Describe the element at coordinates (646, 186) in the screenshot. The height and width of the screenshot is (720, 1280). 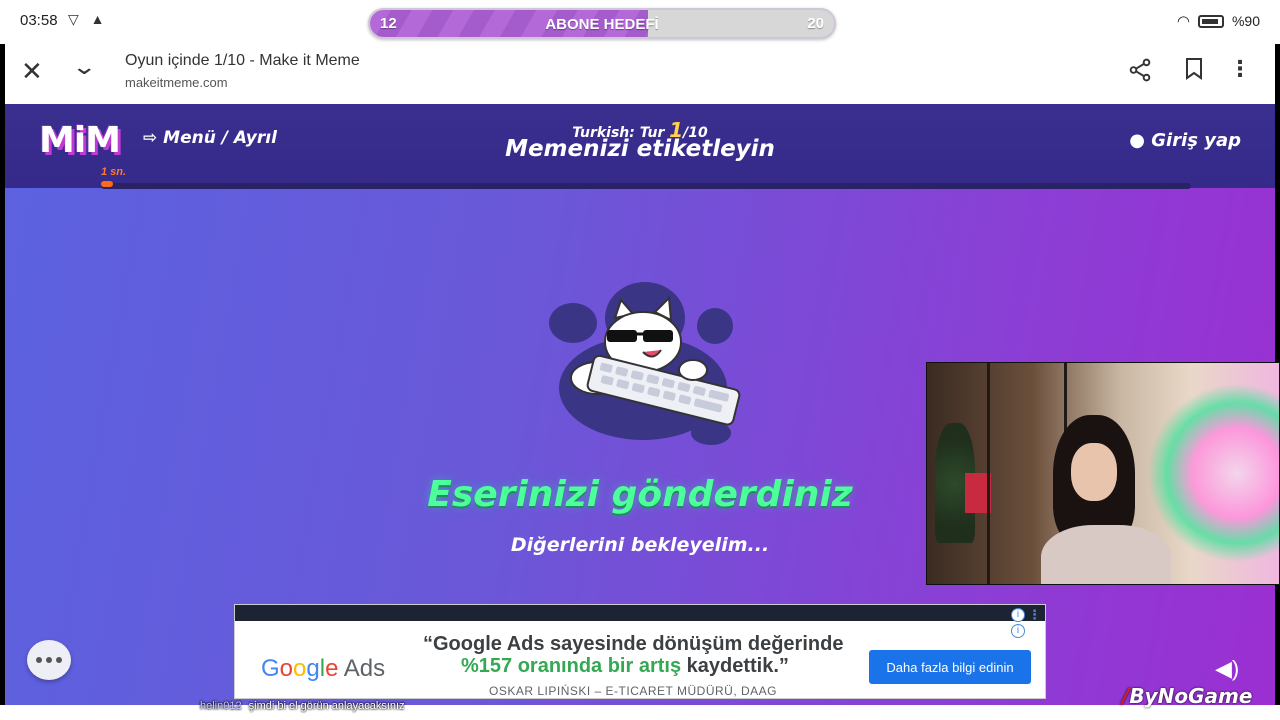
I see `timer-track` at that location.